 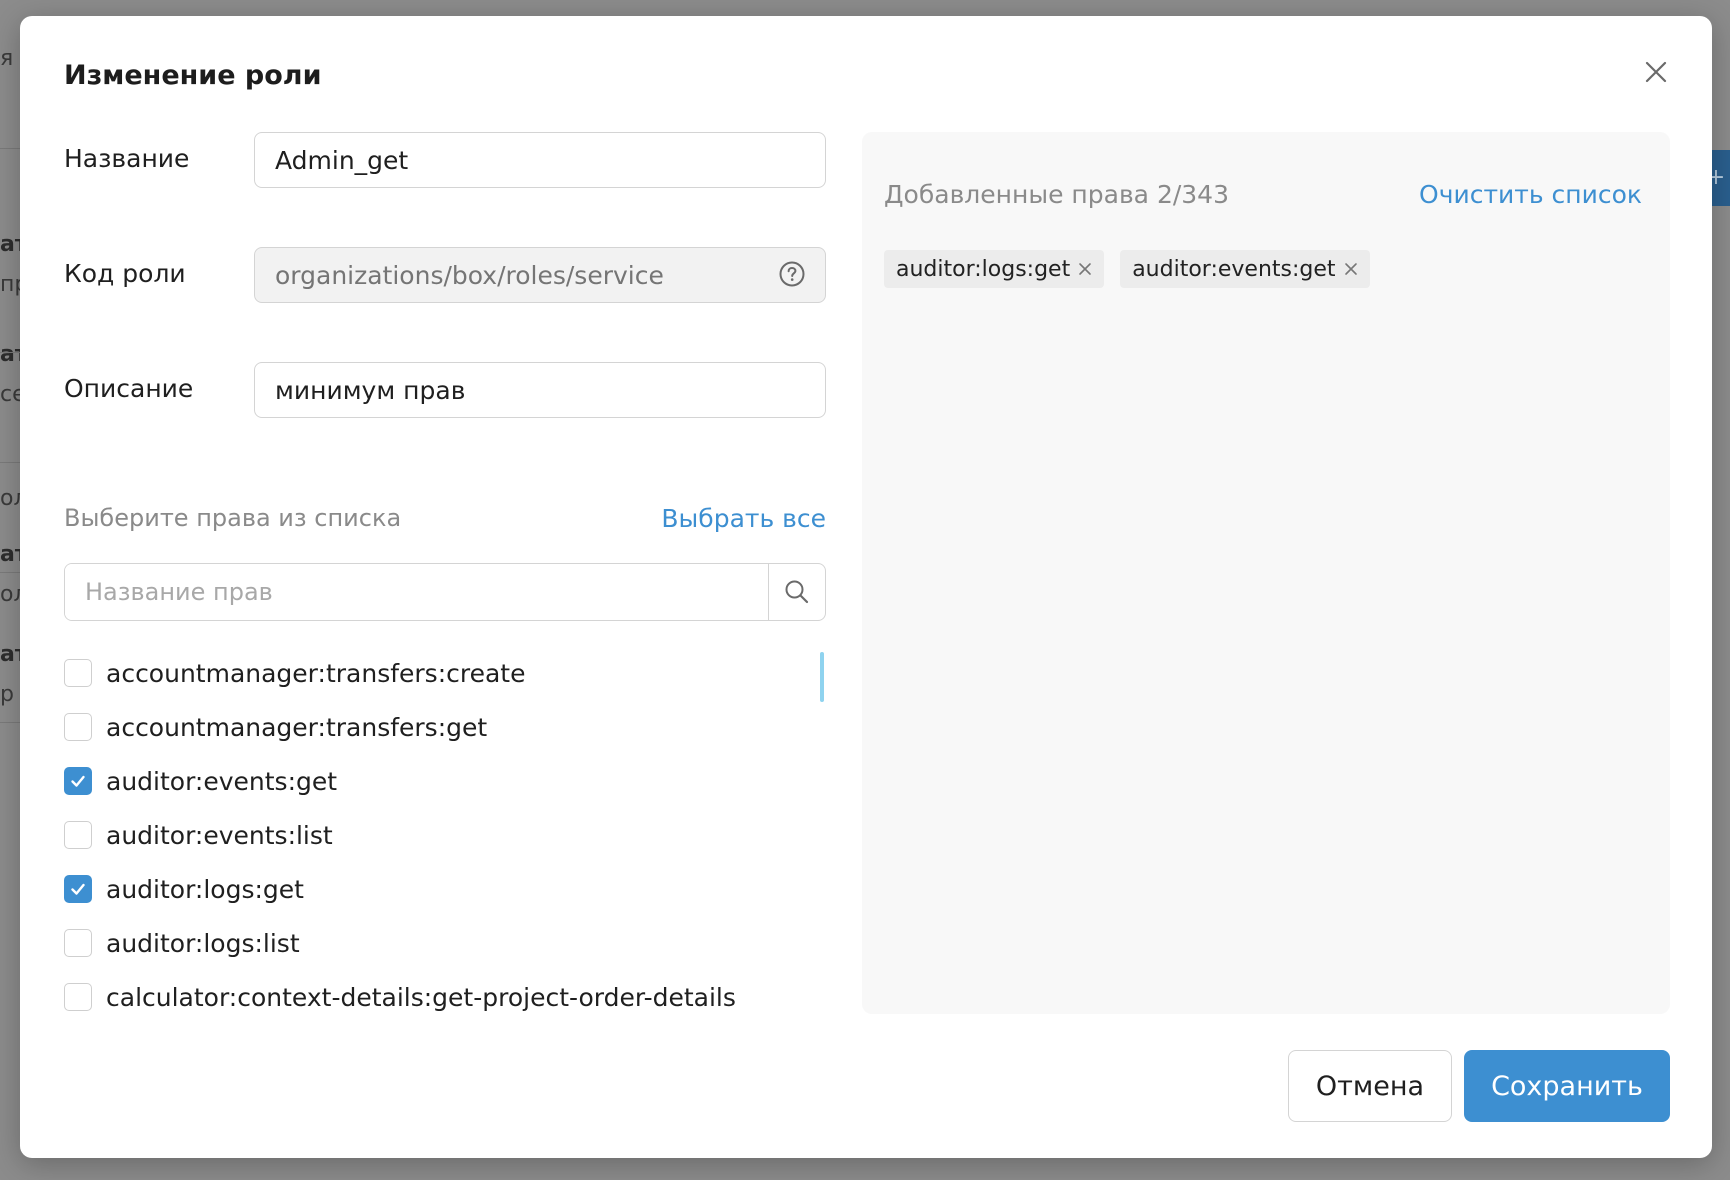 I want to click on search-icon, so click(x=797, y=592).